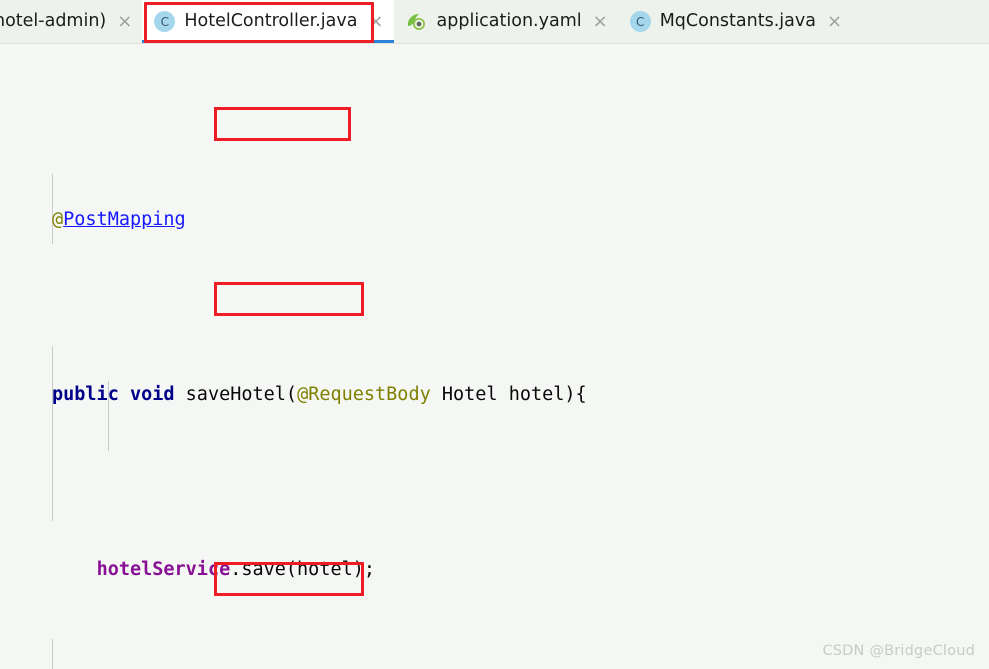 The width and height of the screenshot is (989, 669). I want to click on editor-tab-mqconstants-java: C MqConstants.java ×, so click(735, 21).